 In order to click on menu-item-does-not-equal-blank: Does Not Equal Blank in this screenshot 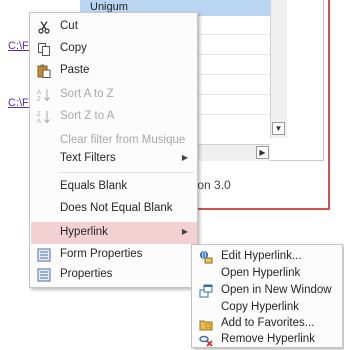, I will do `click(114, 209)`.